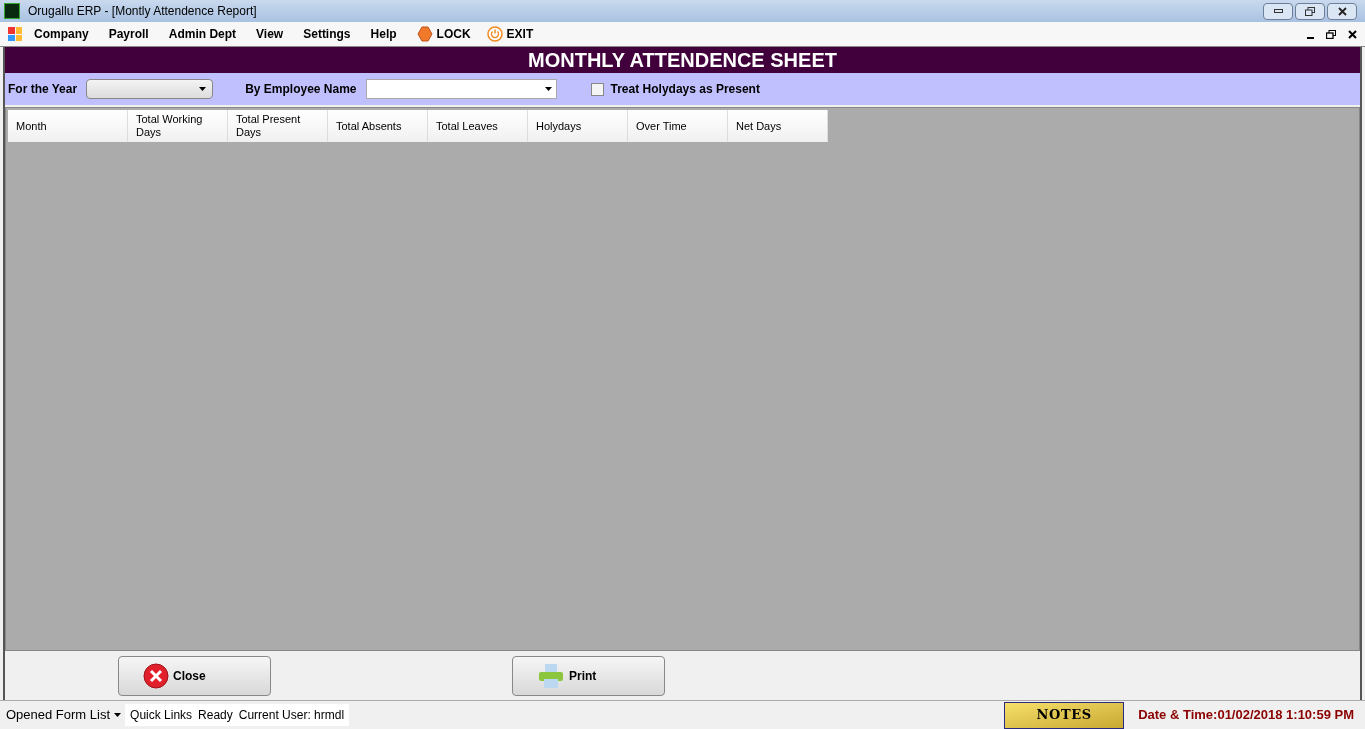 This screenshot has width=1365, height=729. I want to click on menu-item: Admin Dept, so click(202, 34).